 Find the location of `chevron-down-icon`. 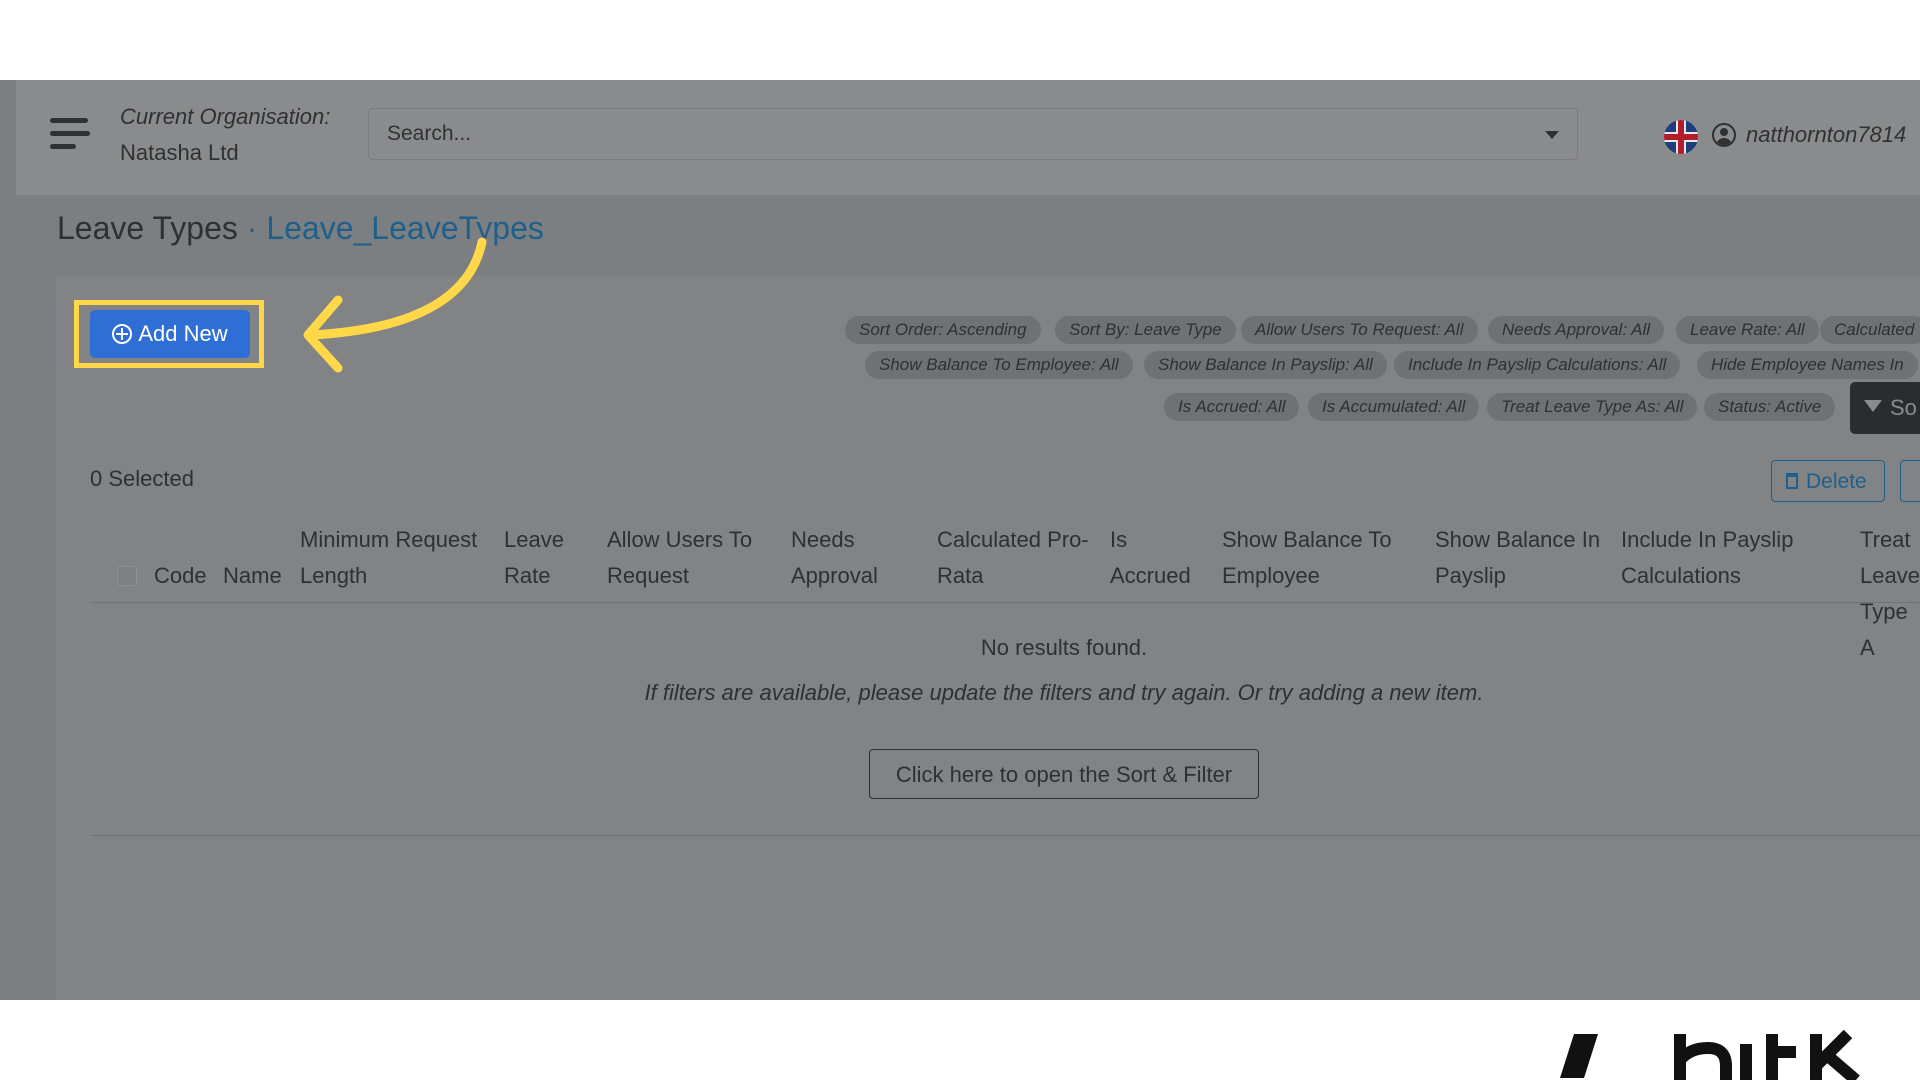

chevron-down-icon is located at coordinates (1552, 135).